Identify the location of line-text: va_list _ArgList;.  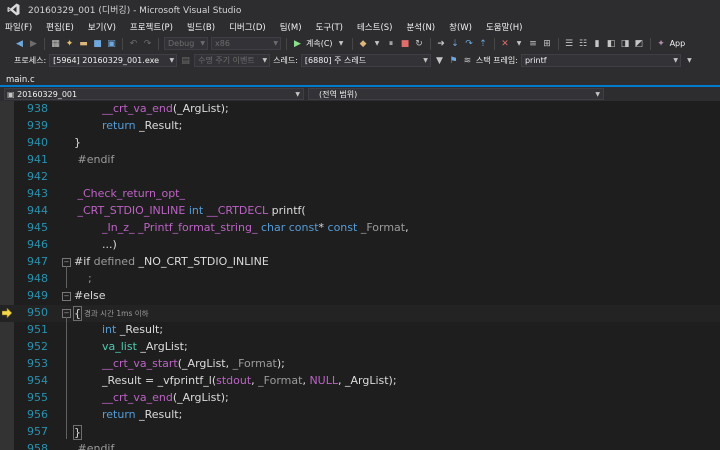
(144, 346).